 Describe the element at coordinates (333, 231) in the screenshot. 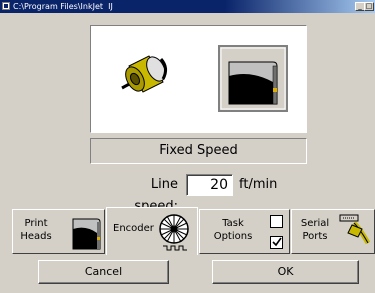

I see `tab-serial-ports: Serial Ports` at that location.